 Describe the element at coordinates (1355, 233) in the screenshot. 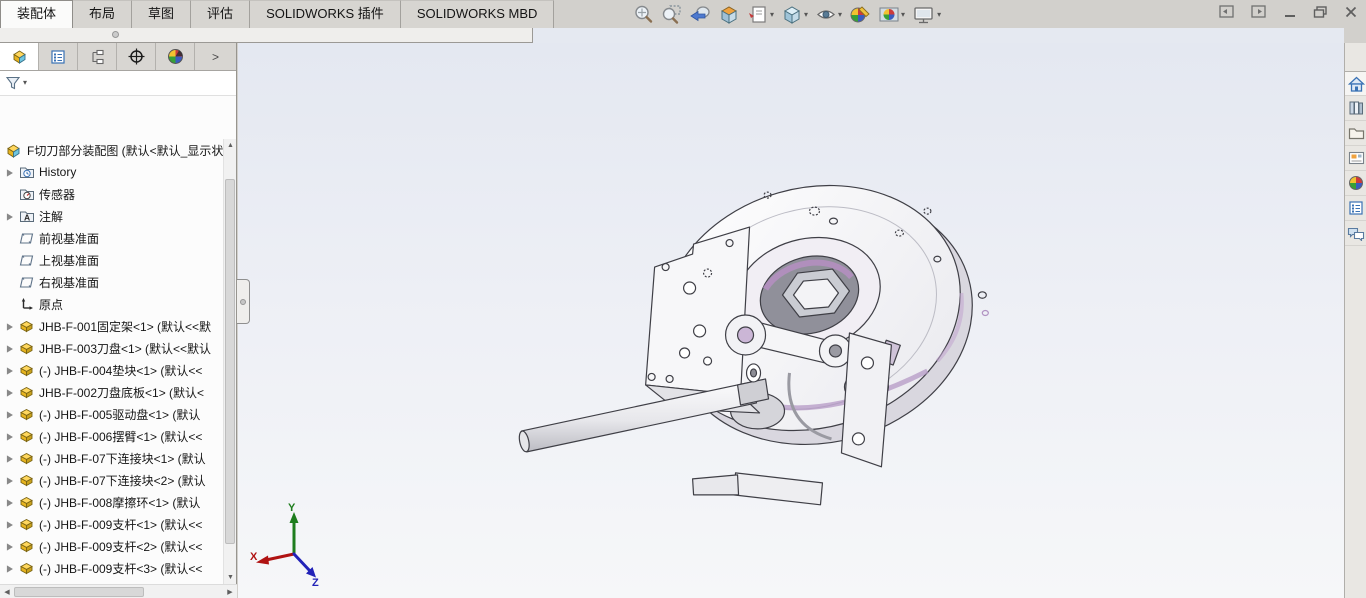

I see `solidworks-forum-button` at that location.